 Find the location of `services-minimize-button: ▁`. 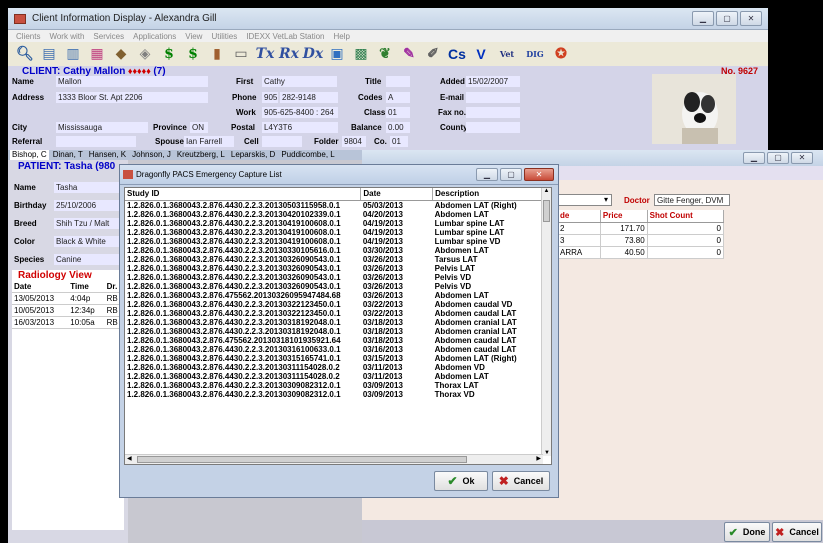

services-minimize-button: ▁ is located at coordinates (754, 158).